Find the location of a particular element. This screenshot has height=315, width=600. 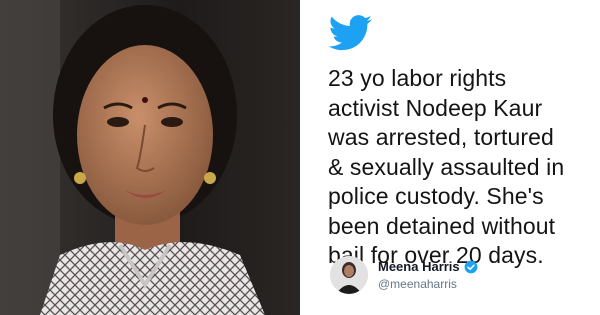

verified-badge-icon is located at coordinates (471, 266).